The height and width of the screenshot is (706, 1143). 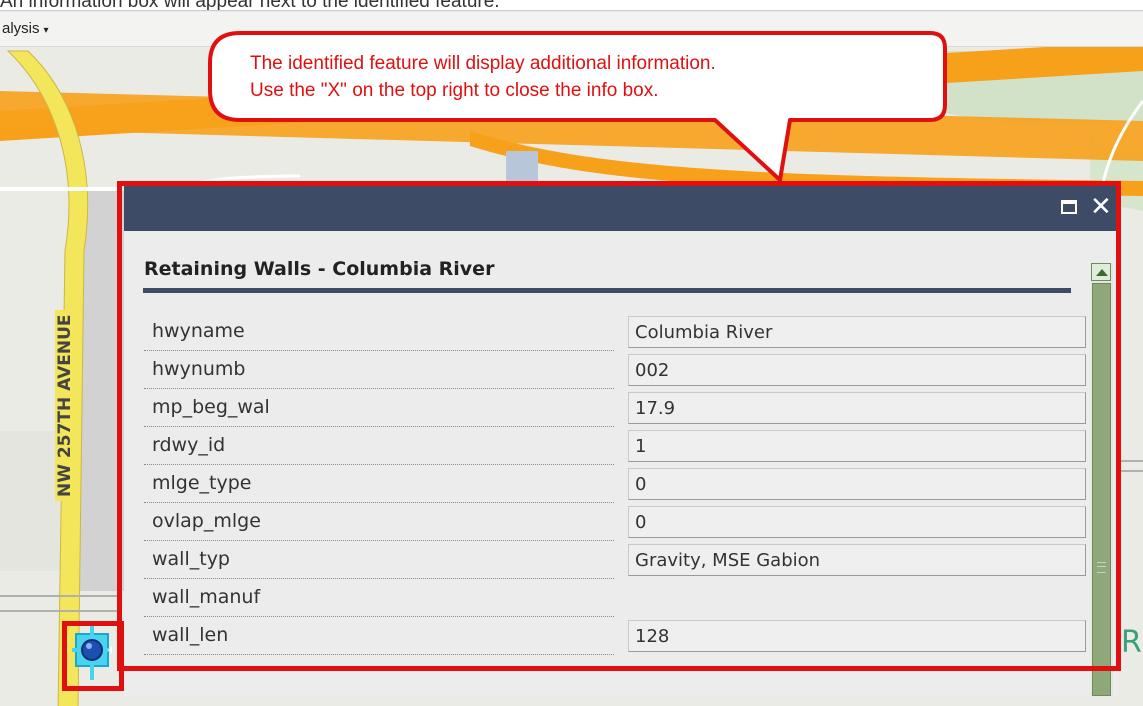 I want to click on attribute-value: Gravity, MSE Gabion, so click(x=857, y=560).